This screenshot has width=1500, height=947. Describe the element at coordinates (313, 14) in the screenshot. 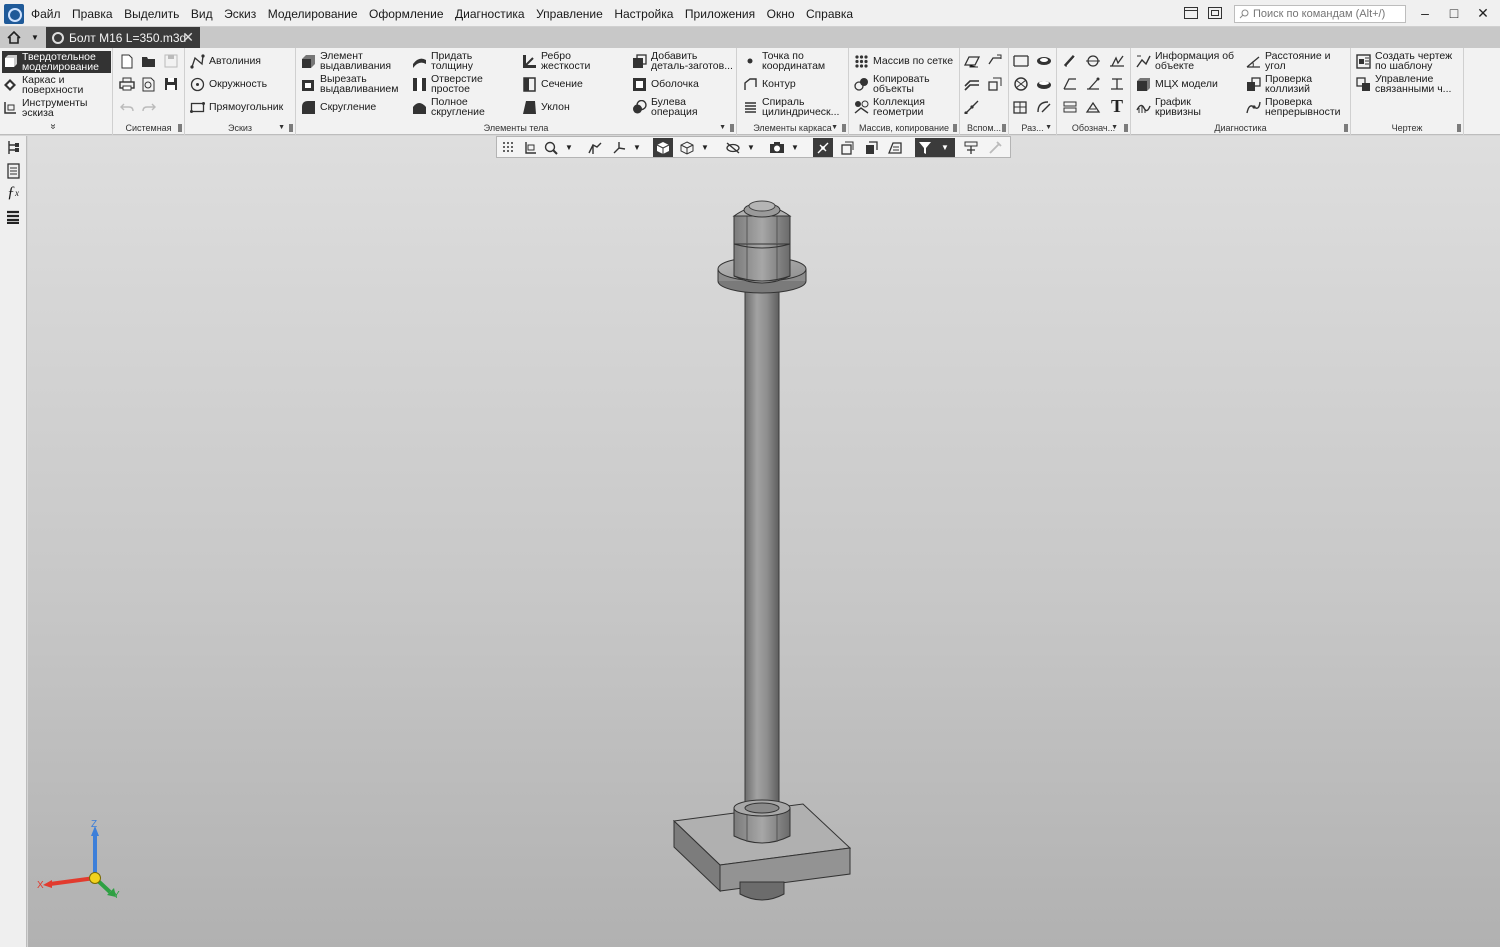

I see `menu-modeling: Моделирование` at that location.